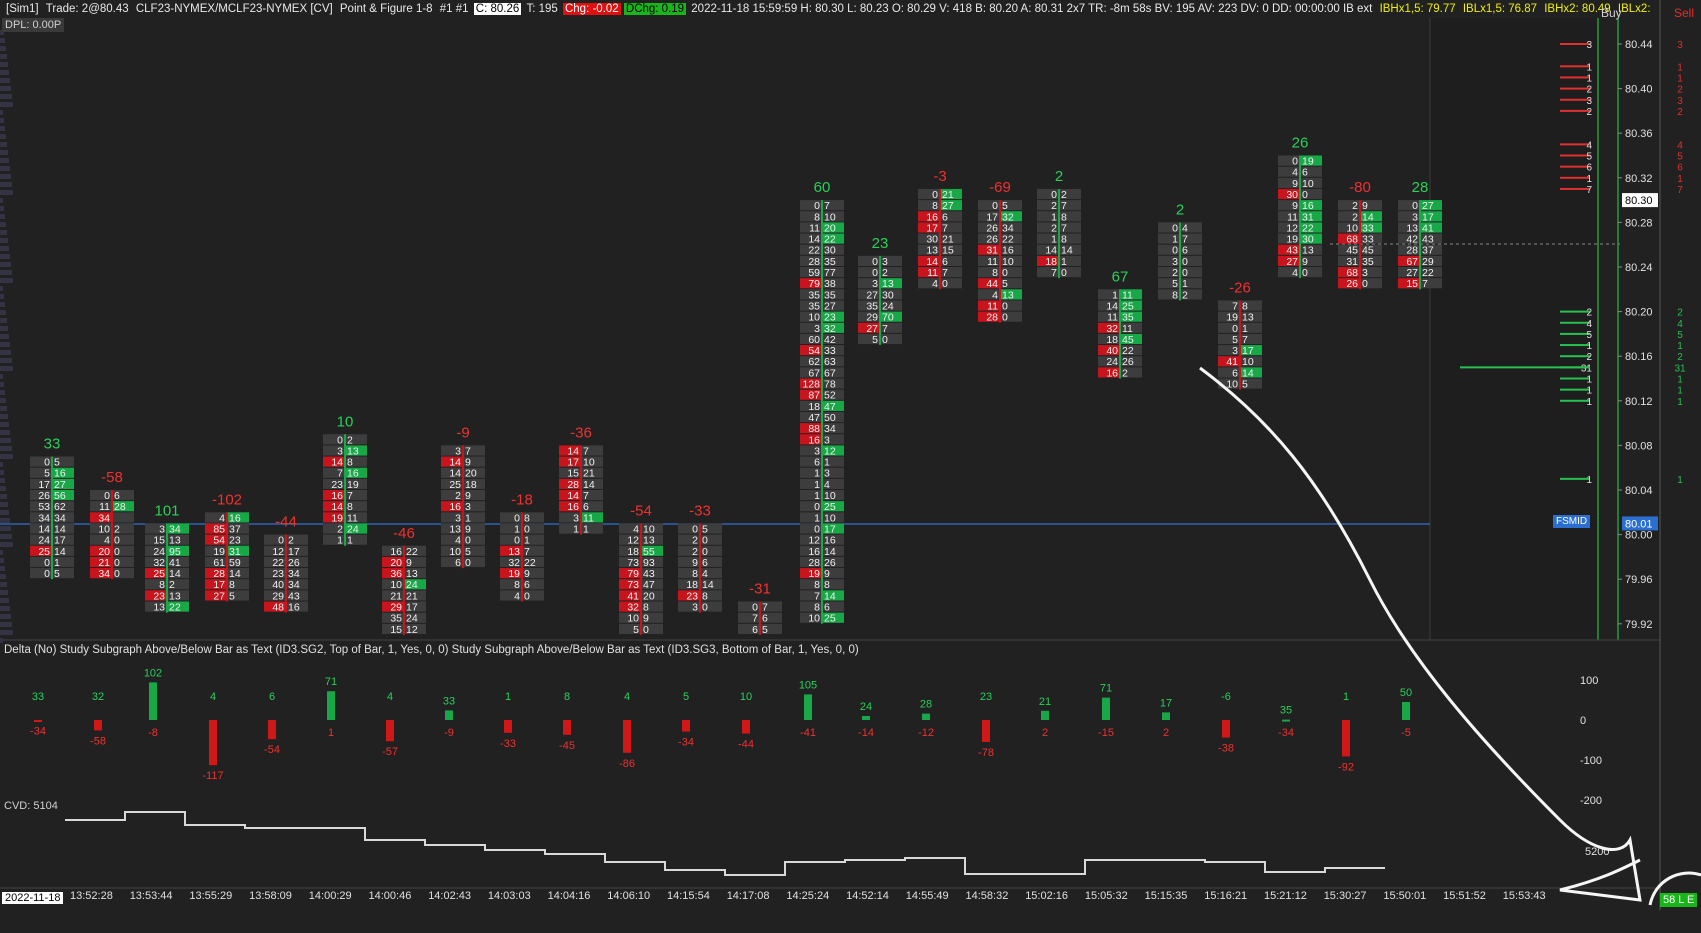 This screenshot has height=933, width=1701. Describe the element at coordinates (1005, 318) in the screenshot. I see `ask-volume: 0` at that location.